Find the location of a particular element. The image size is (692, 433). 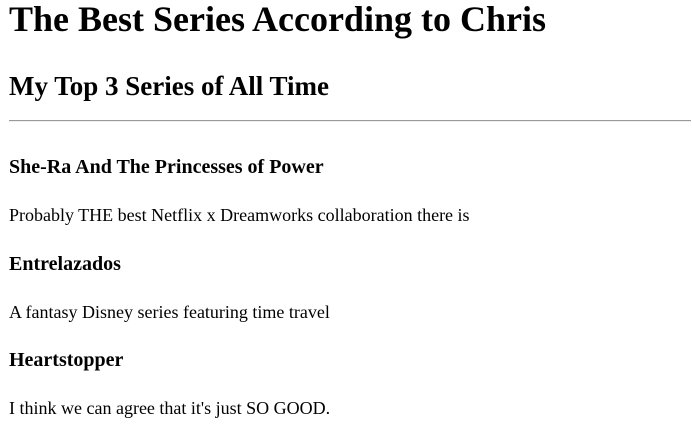

series-title: She-Ra And The Princesses of Power is located at coordinates (166, 167).